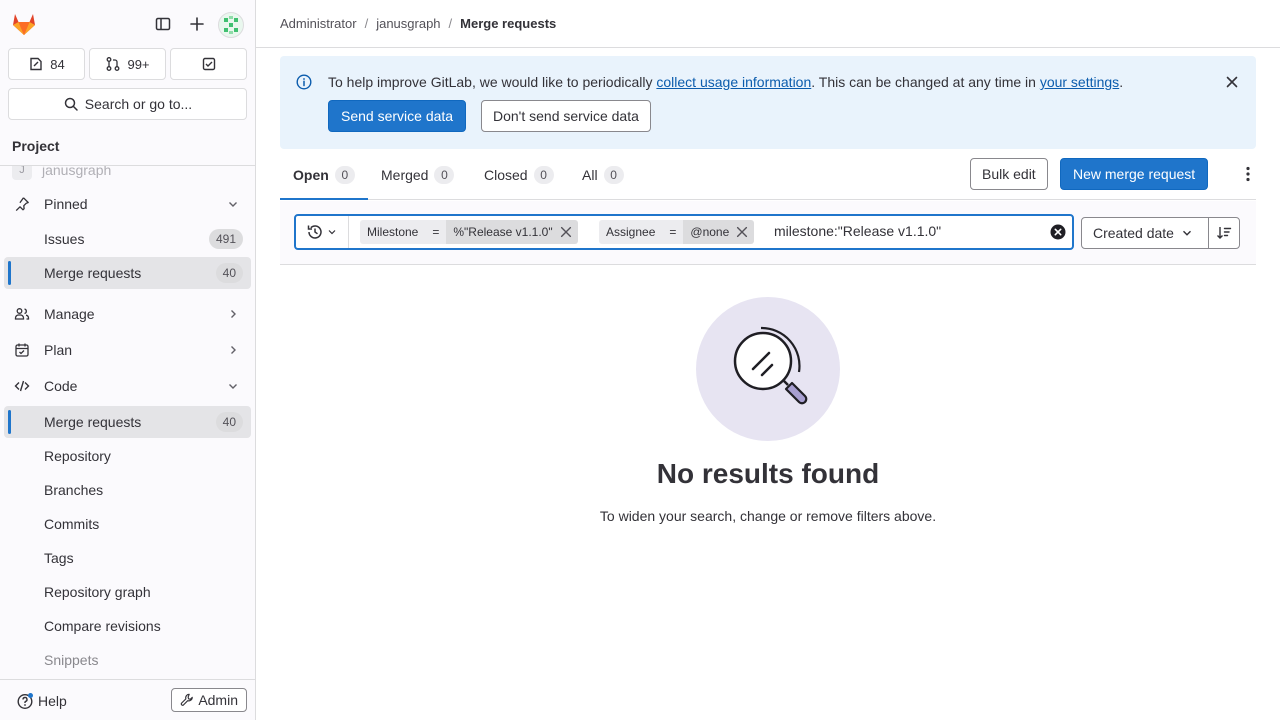  Describe the element at coordinates (197, 24) in the screenshot. I see `plus-icon` at that location.